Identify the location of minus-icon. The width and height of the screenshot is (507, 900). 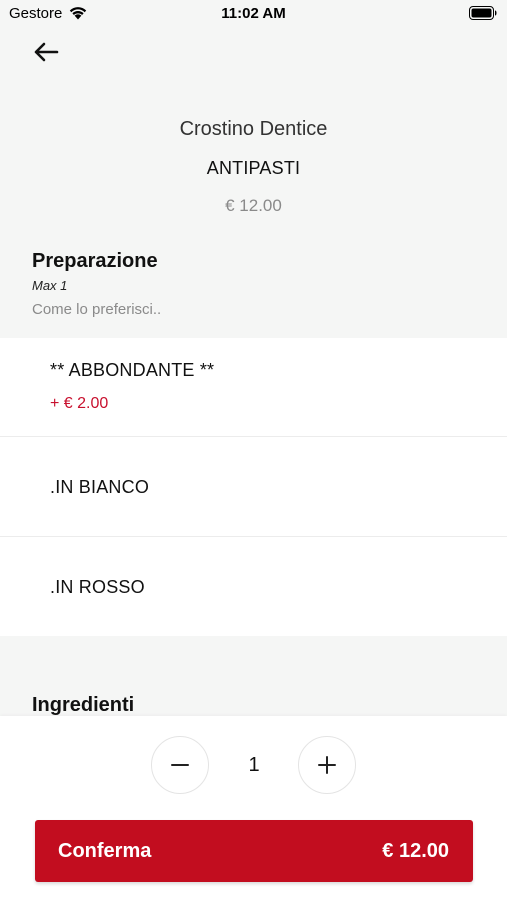
(180, 765).